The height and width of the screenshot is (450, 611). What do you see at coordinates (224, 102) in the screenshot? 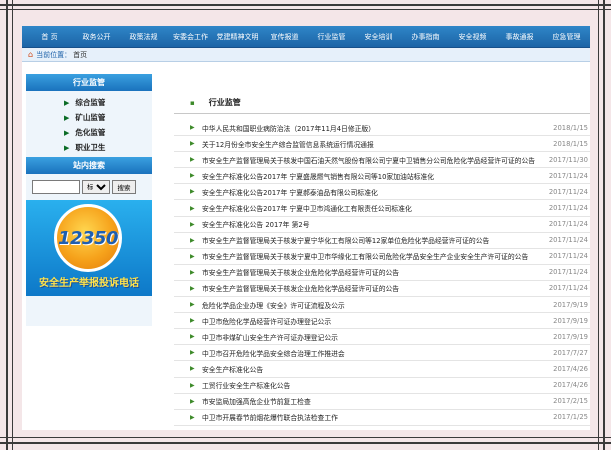
I see `section-title: 行业监管` at bounding box center [224, 102].